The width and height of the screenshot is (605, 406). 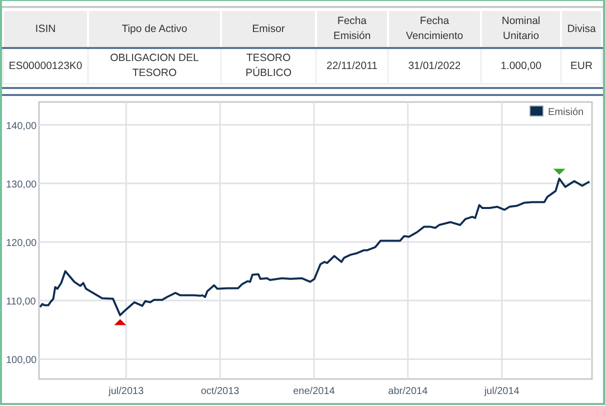 I want to click on column-header: Tipo de Activo, so click(x=154, y=29).